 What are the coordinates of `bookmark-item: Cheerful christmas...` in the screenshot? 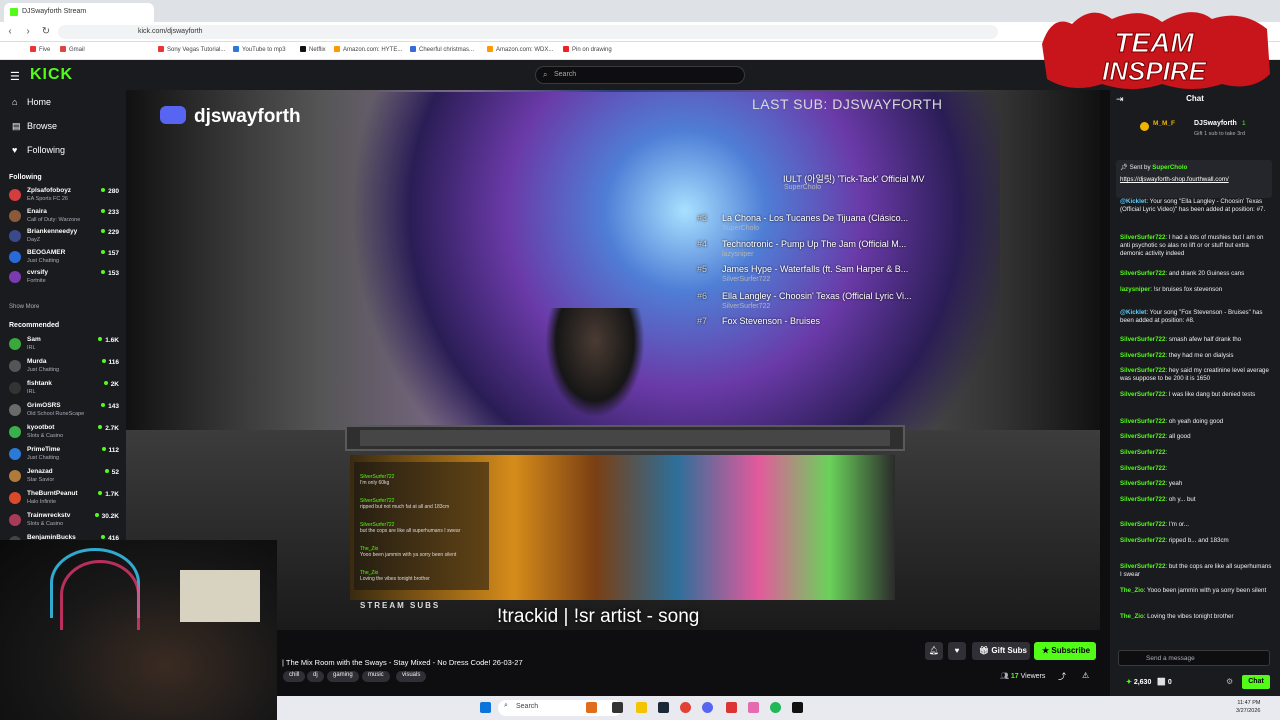 It's located at (442, 49).